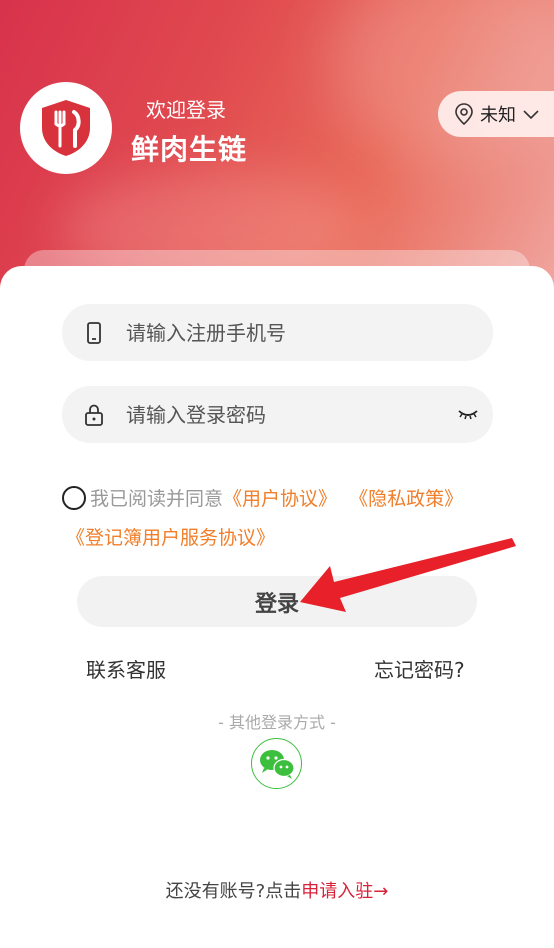 The width and height of the screenshot is (554, 948). Describe the element at coordinates (280, 499) in the screenshot. I see `user-agreement-link: 《用户协议》` at that location.